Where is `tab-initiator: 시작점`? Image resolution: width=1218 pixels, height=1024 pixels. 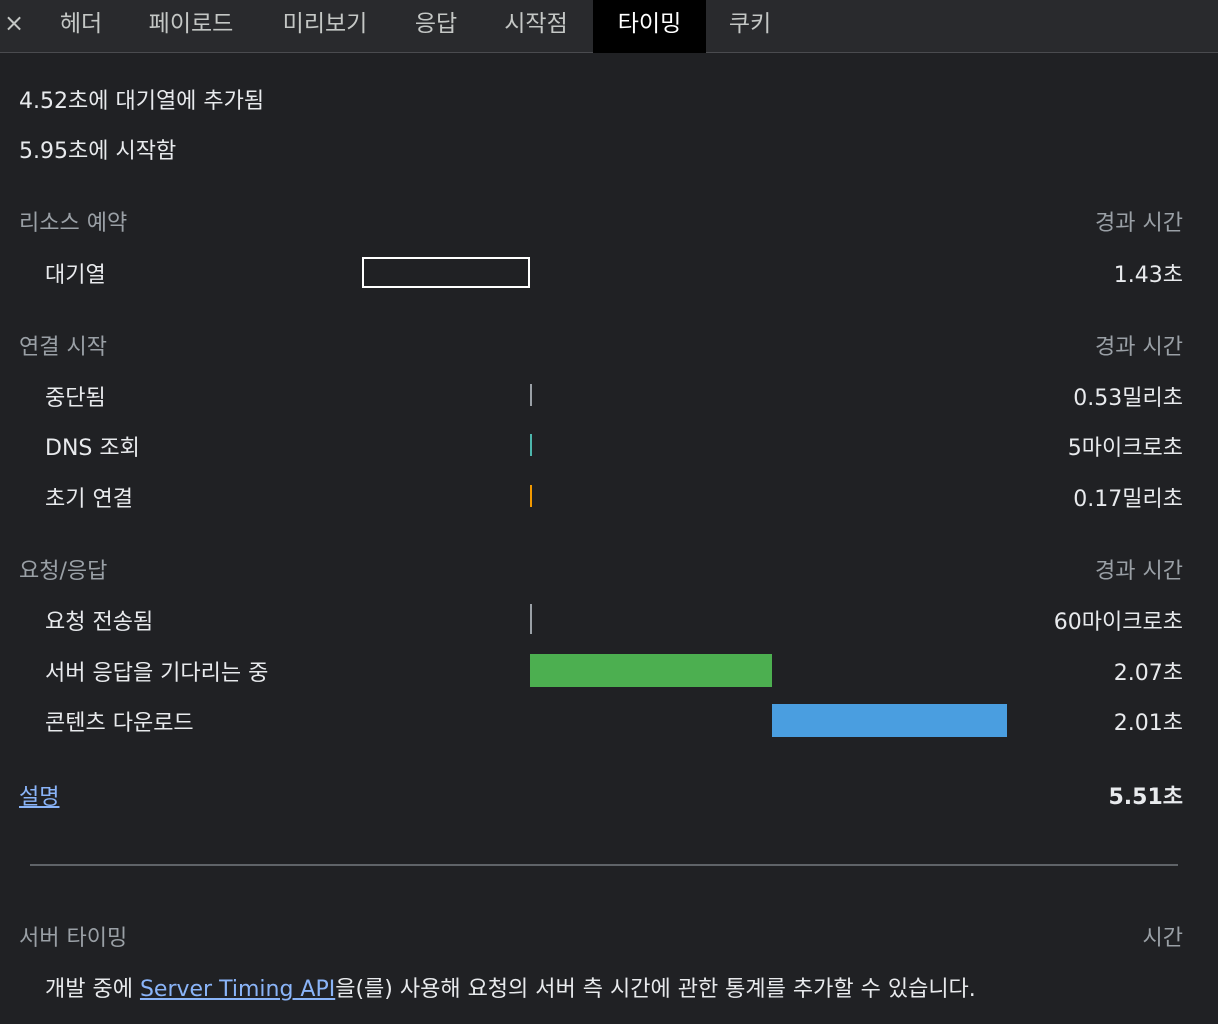
tab-initiator: 시작점 is located at coordinates (536, 26).